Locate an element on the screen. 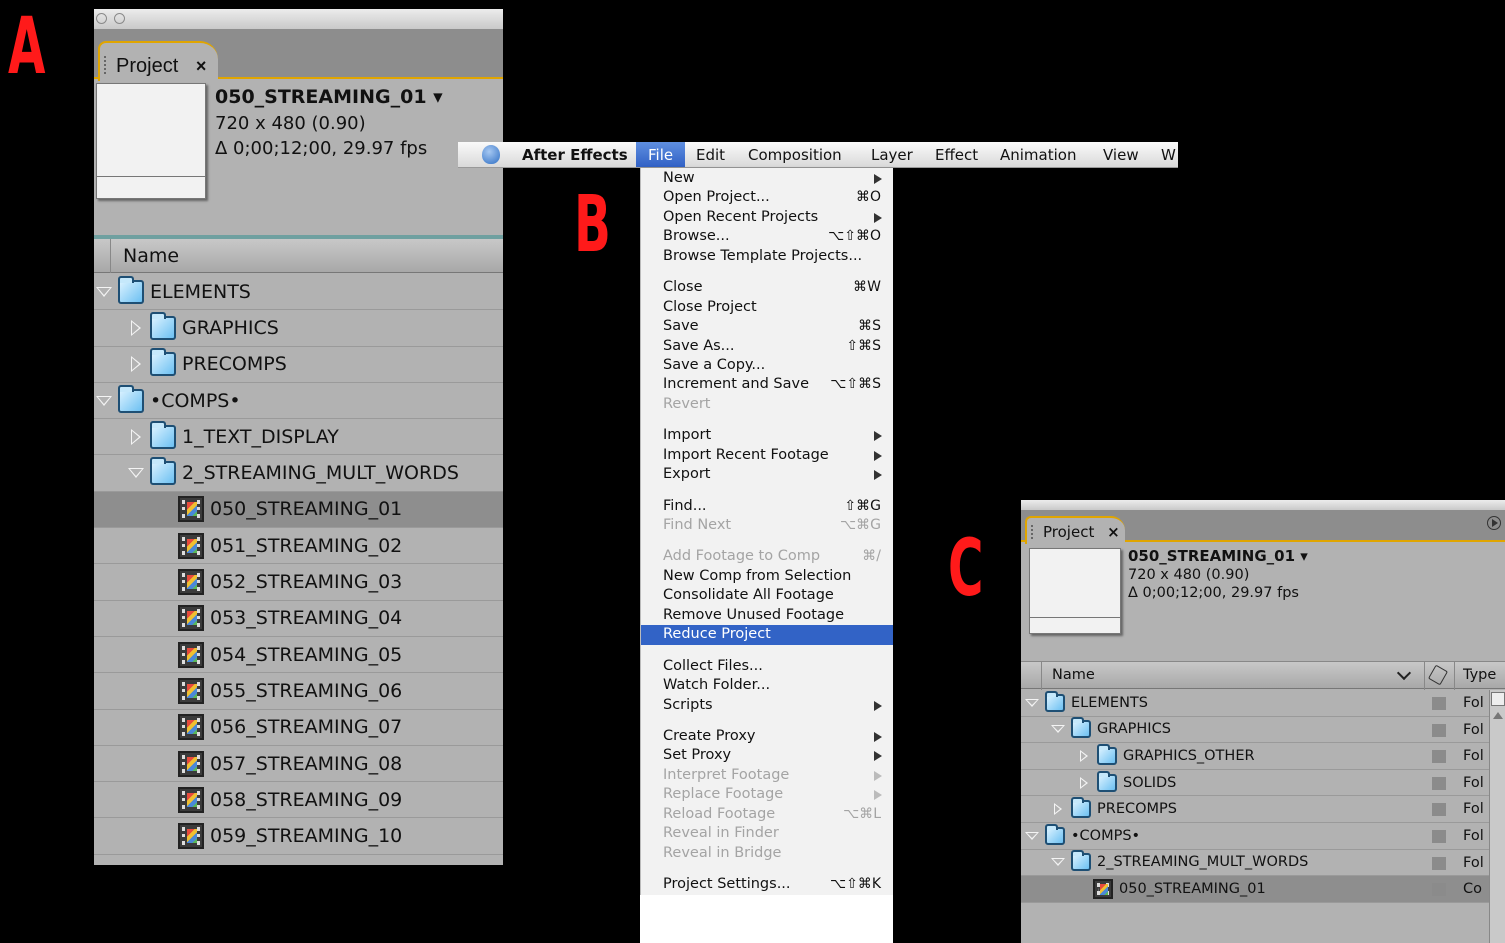 This screenshot has width=1505, height=943. menu-item-find: Find... ⇧⌘G is located at coordinates (767, 506).